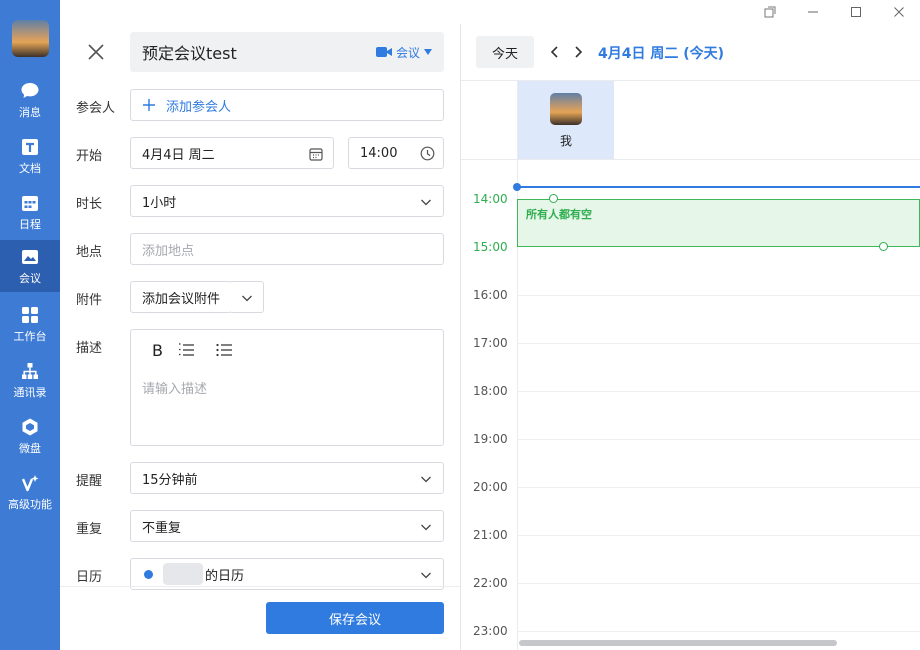 The height and width of the screenshot is (650, 920). I want to click on repeat-label: 重复, so click(89, 529).